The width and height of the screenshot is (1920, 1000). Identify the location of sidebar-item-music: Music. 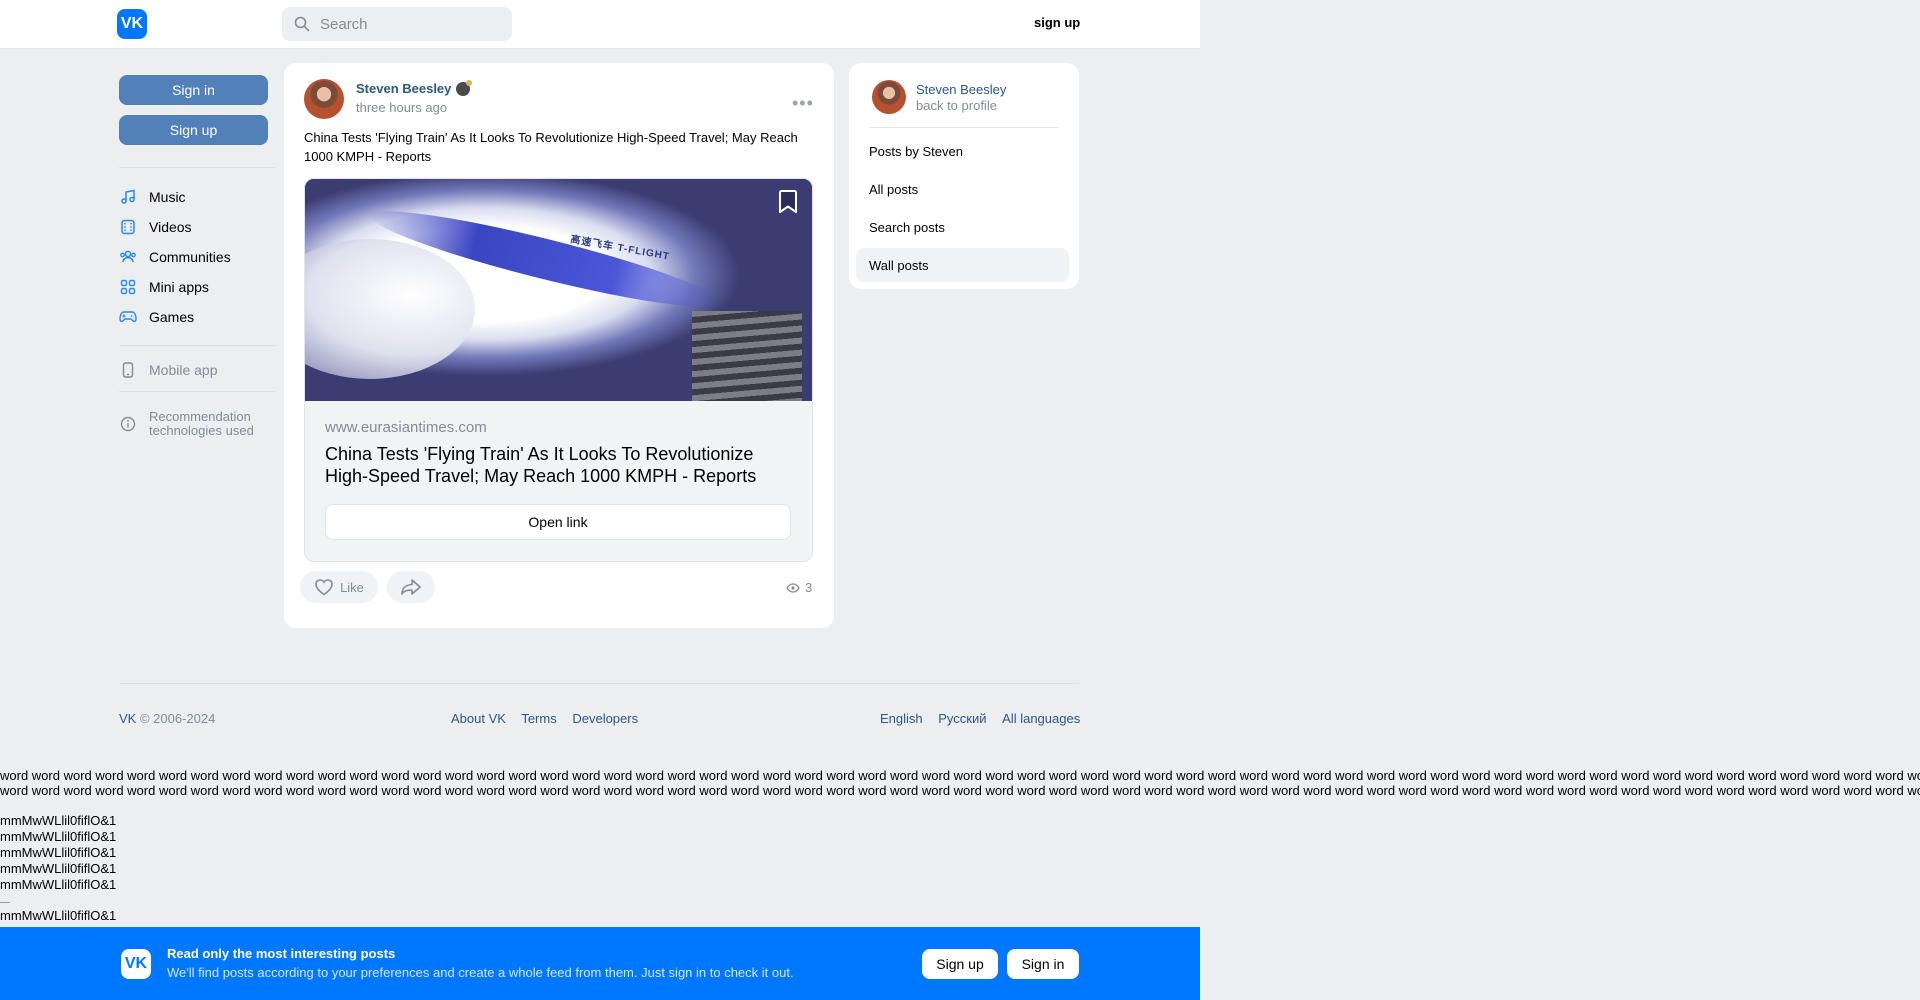
(152, 197).